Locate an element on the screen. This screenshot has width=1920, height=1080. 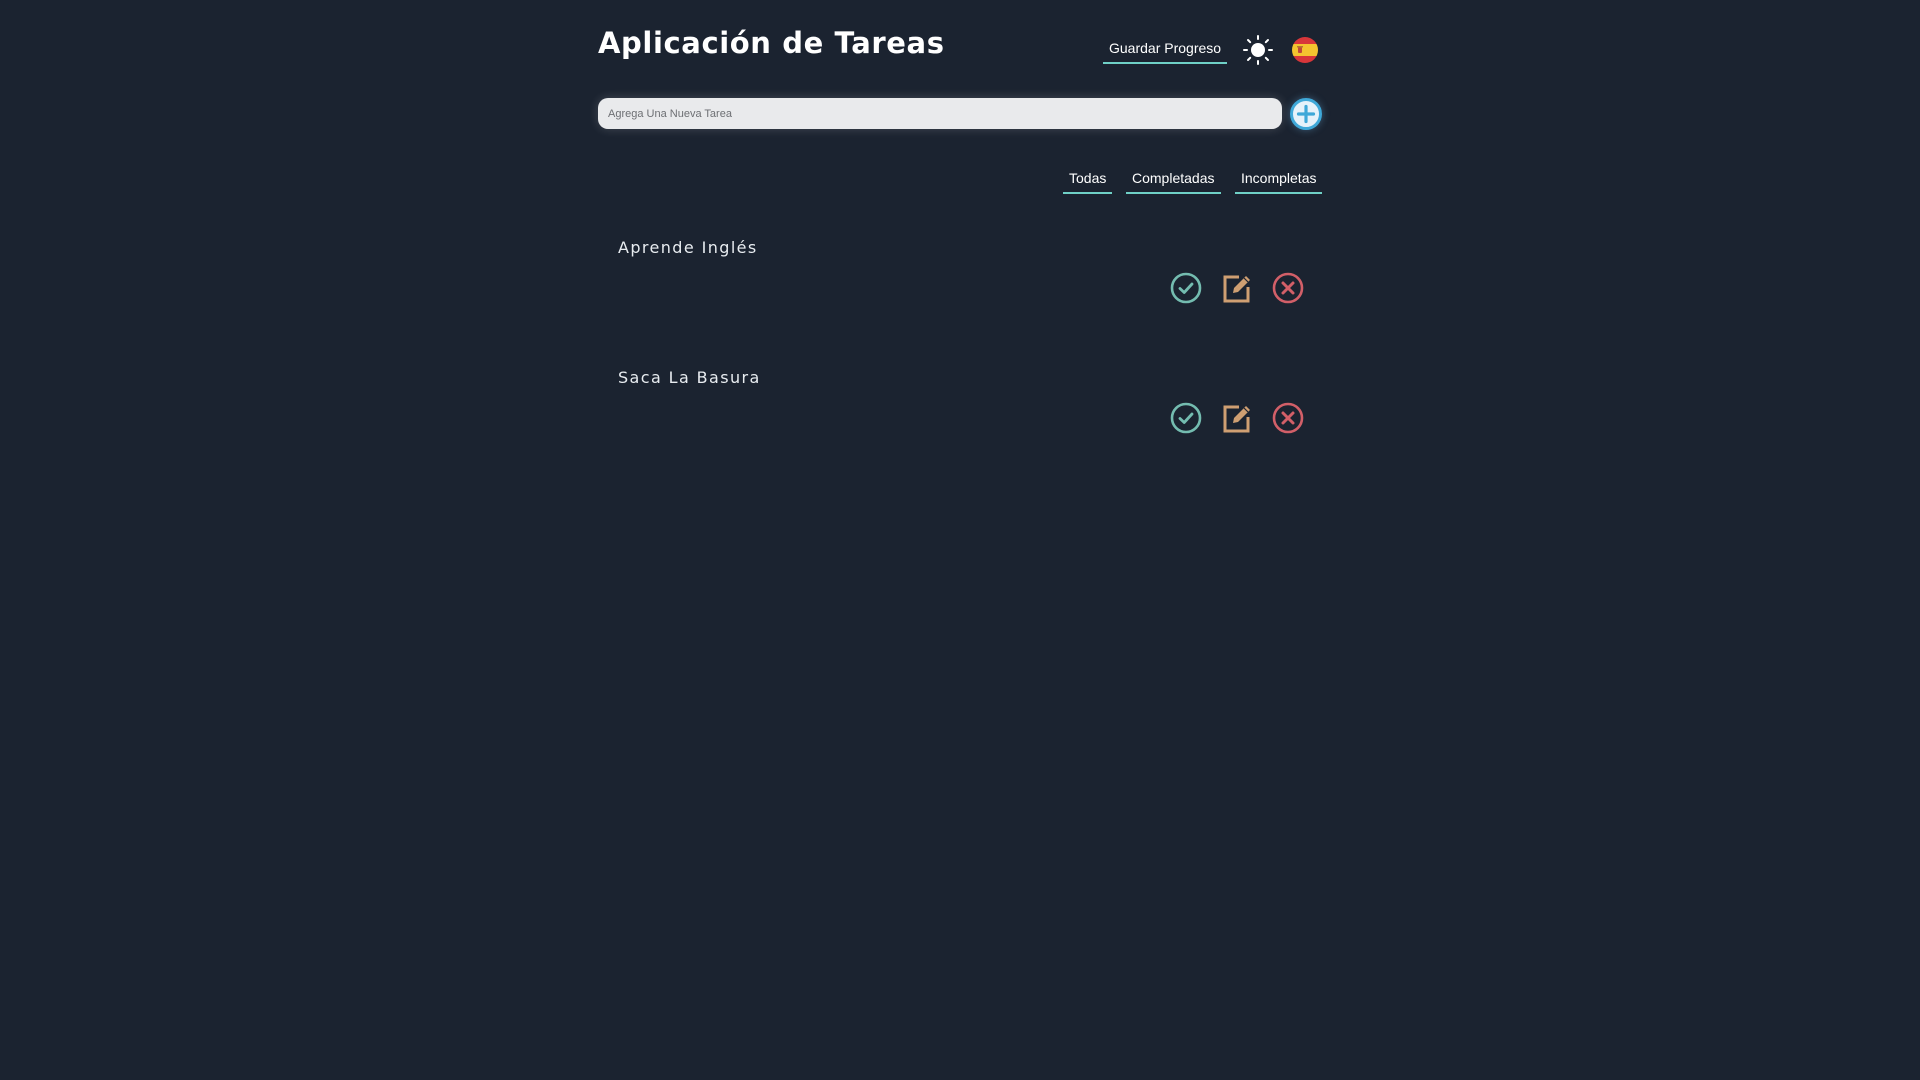
filter-completed-button: Completadas is located at coordinates (1173, 181).